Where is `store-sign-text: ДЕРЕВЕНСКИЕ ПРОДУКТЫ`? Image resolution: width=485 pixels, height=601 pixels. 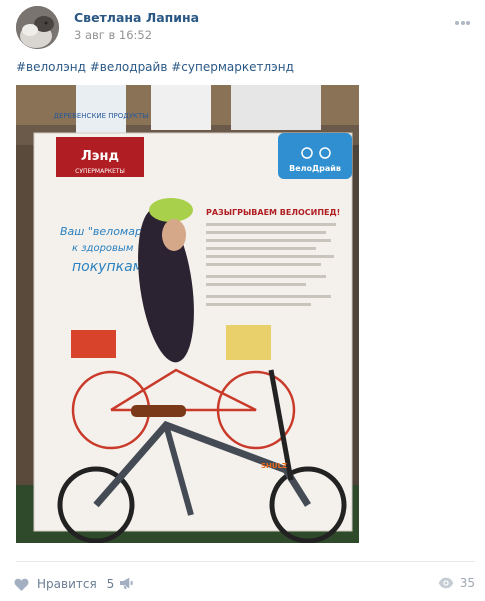
store-sign-text: ДЕРЕВЕНСКИЕ ПРОДУКТЫ is located at coordinates (101, 116).